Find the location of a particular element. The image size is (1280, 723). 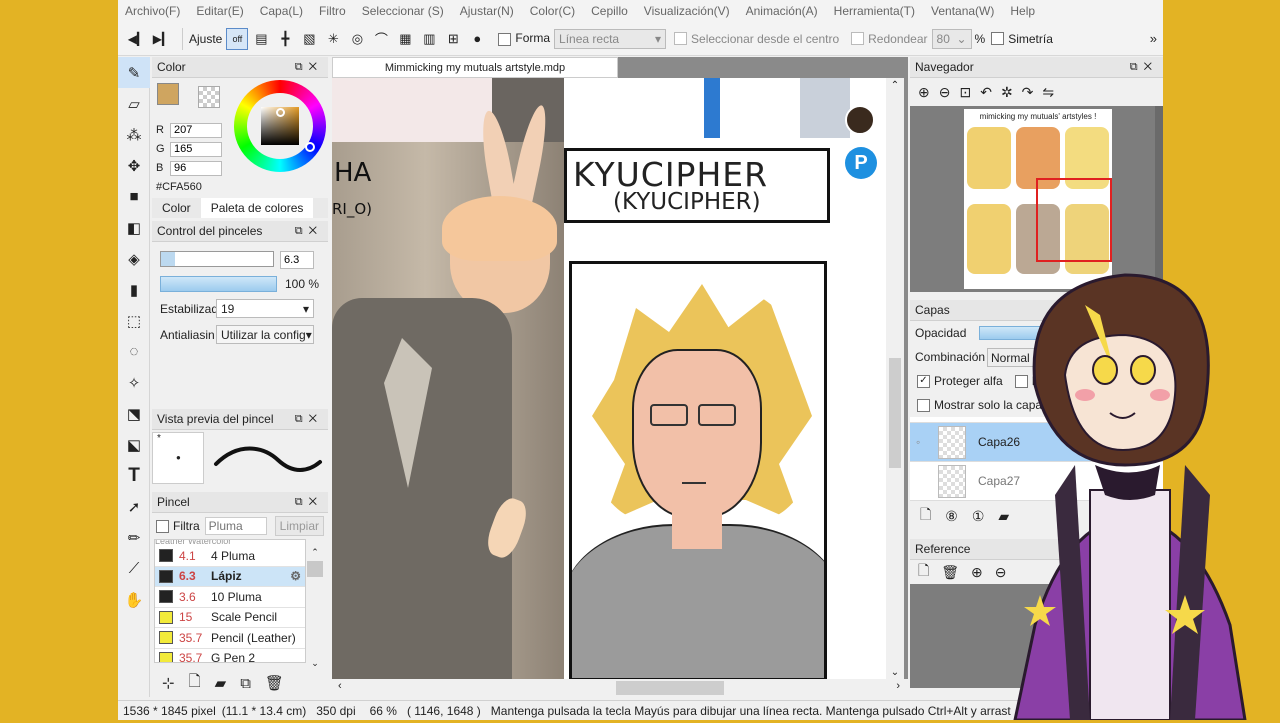

zoom-in-icon: ⊕ is located at coordinates (924, 92).